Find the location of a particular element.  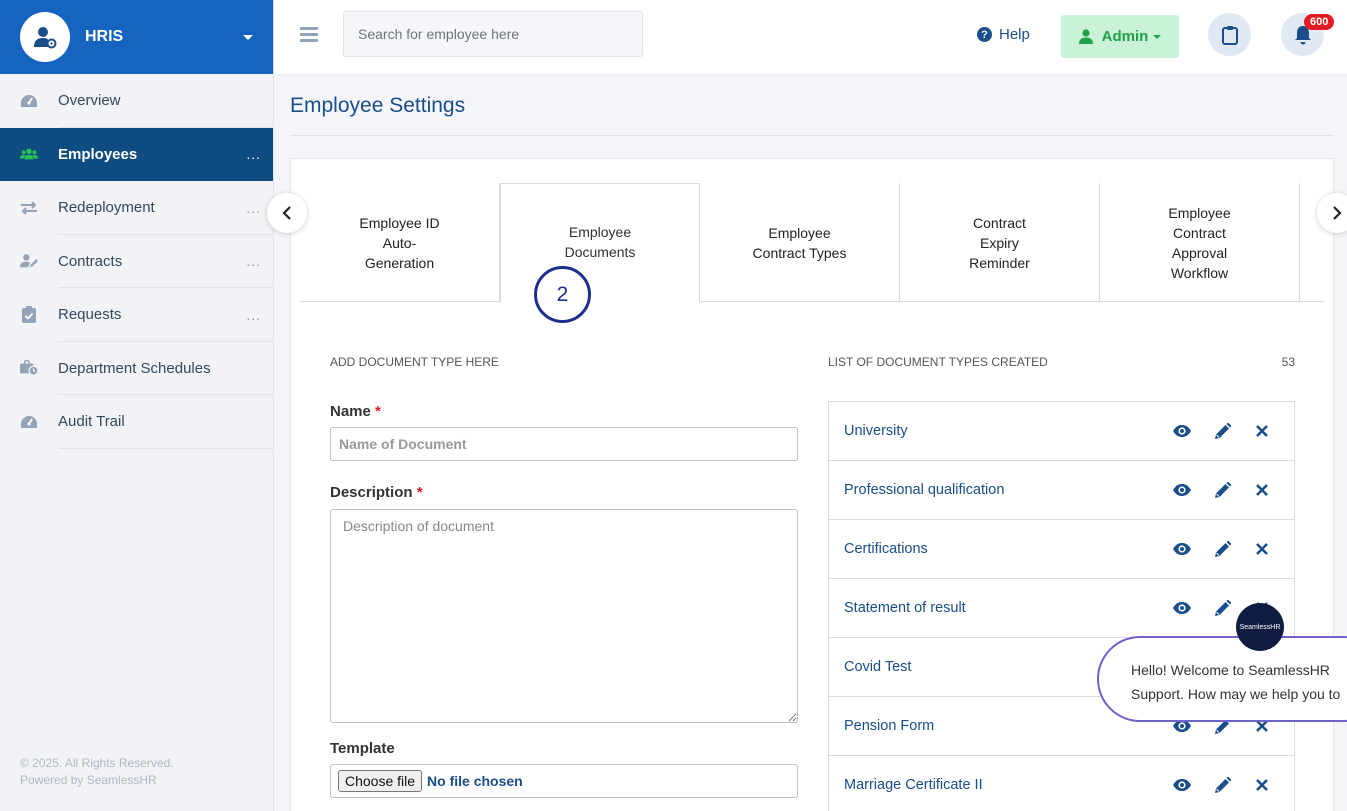

search-input is located at coordinates (493, 34).